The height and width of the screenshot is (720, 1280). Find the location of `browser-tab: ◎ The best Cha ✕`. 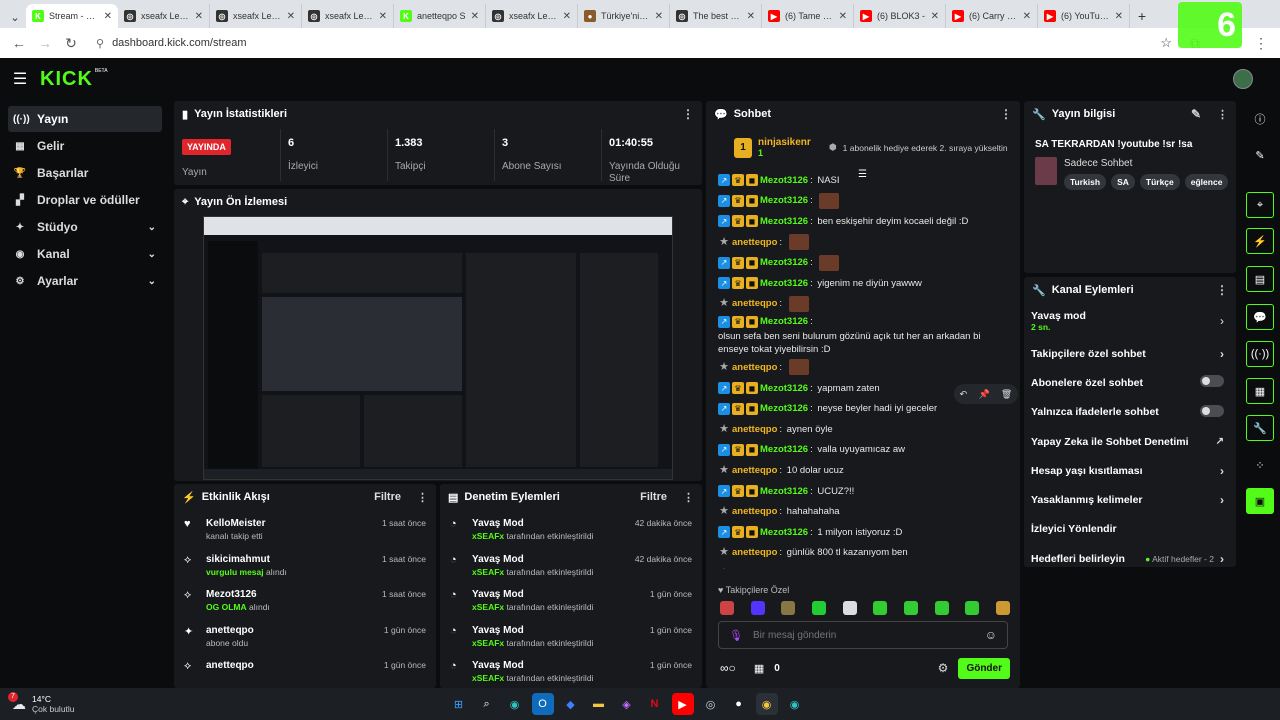

browser-tab: ◎ The best Cha ✕ is located at coordinates (716, 16).